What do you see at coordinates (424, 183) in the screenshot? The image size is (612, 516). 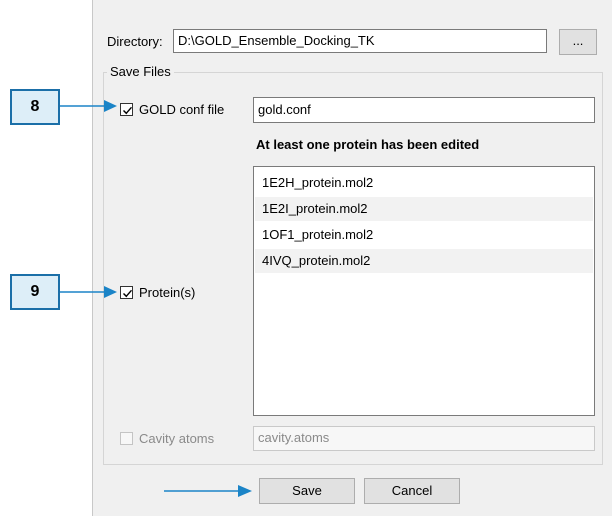 I see `list-item: 1E2H_protein.mol2` at bounding box center [424, 183].